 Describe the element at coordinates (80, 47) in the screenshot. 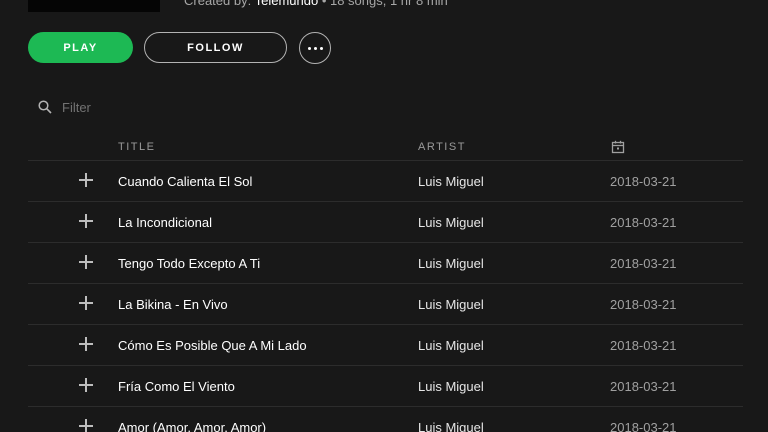

I see `play-button: PLAY` at that location.